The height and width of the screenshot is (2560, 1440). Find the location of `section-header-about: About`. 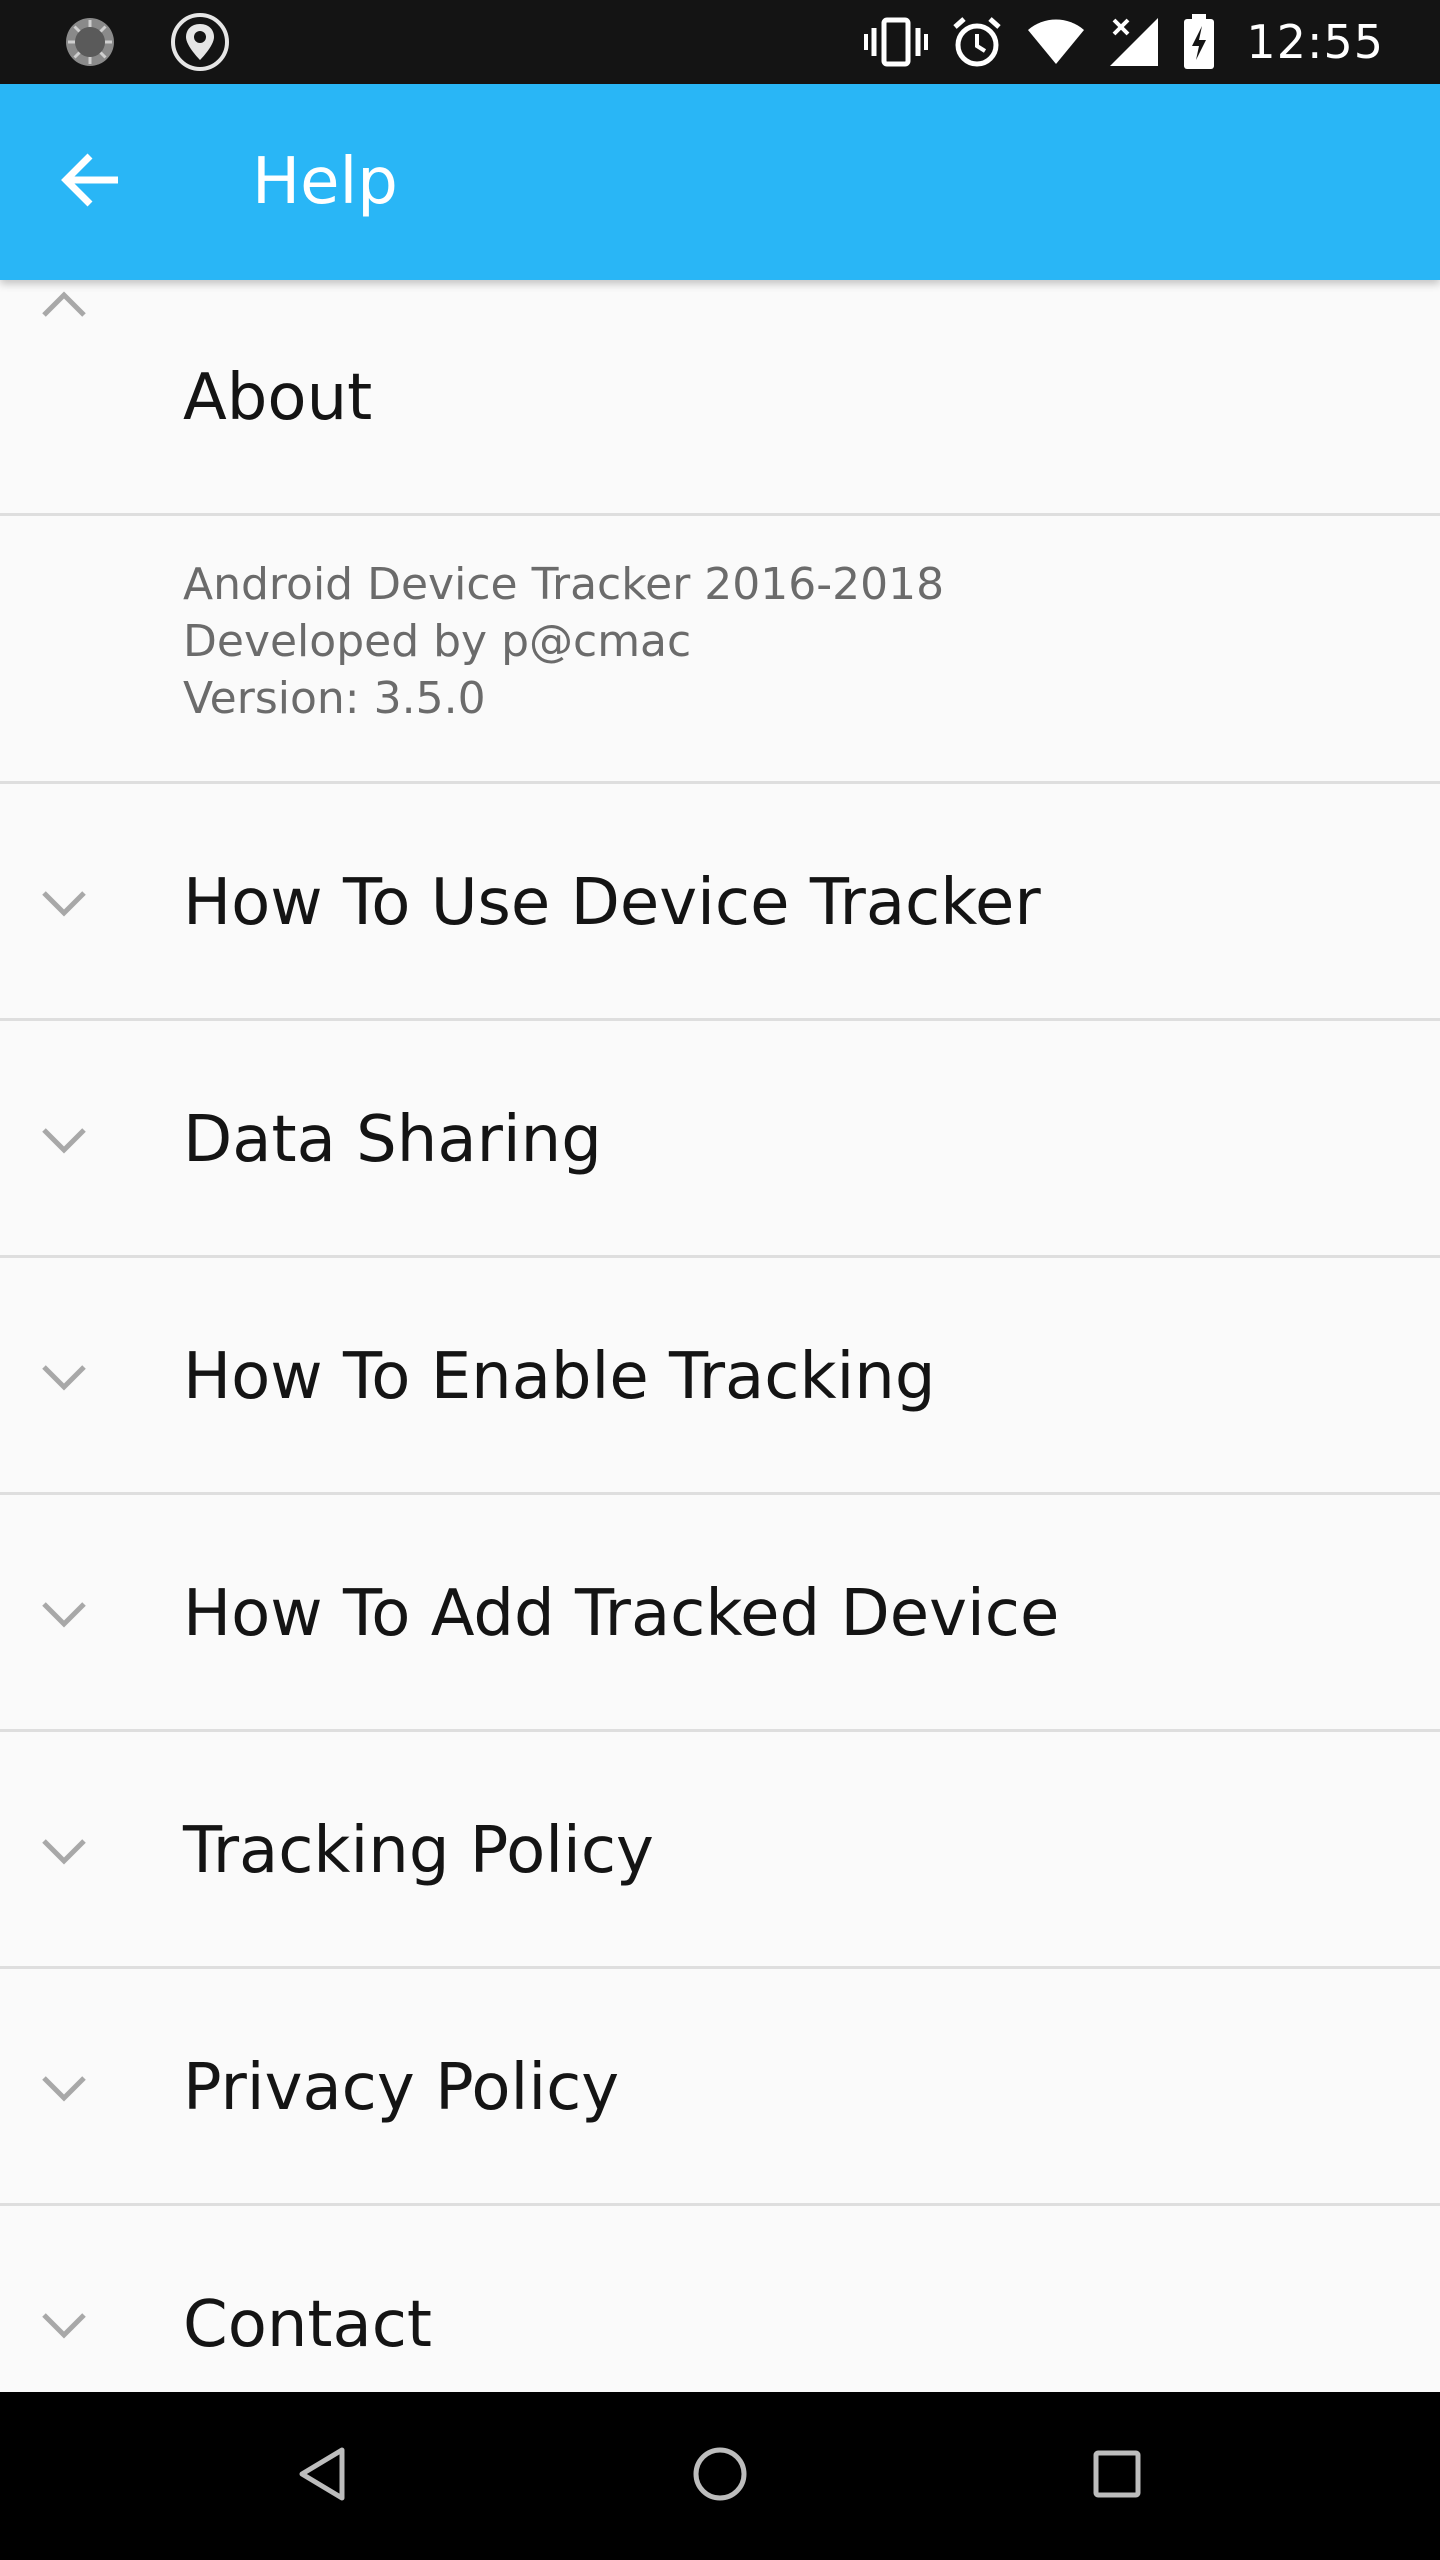

section-header-about: About is located at coordinates (720, 398).